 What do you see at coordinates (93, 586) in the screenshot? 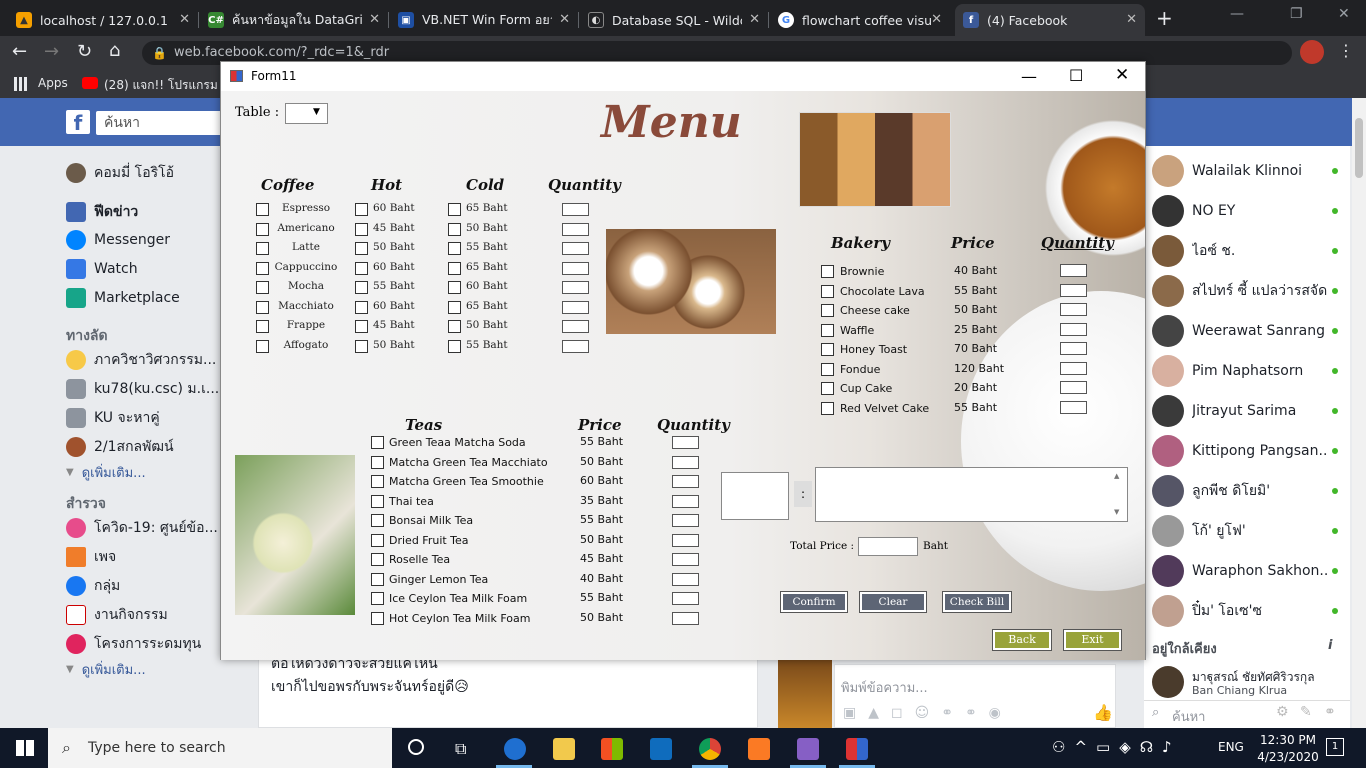
I see `explore-item: กลุ่ม` at bounding box center [93, 586].